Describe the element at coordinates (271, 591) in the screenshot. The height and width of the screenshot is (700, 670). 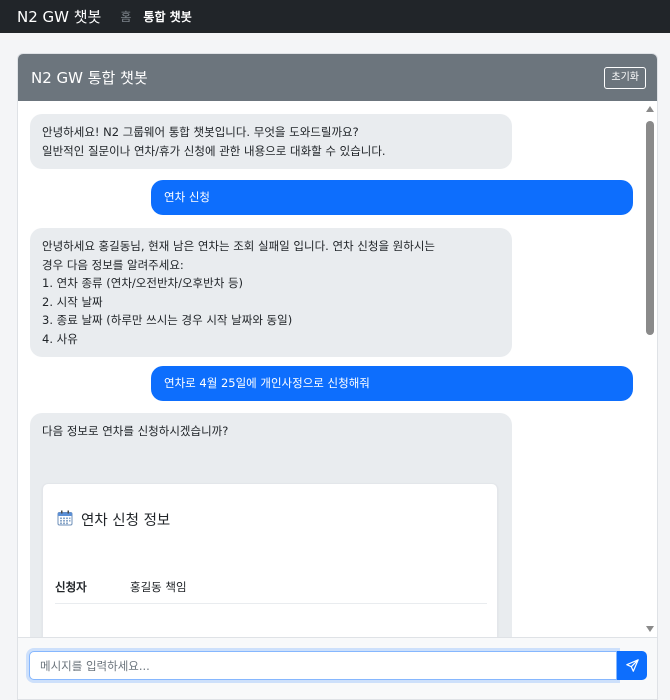
I see `leave-info-row: 신청자 홍길동 책임` at that location.